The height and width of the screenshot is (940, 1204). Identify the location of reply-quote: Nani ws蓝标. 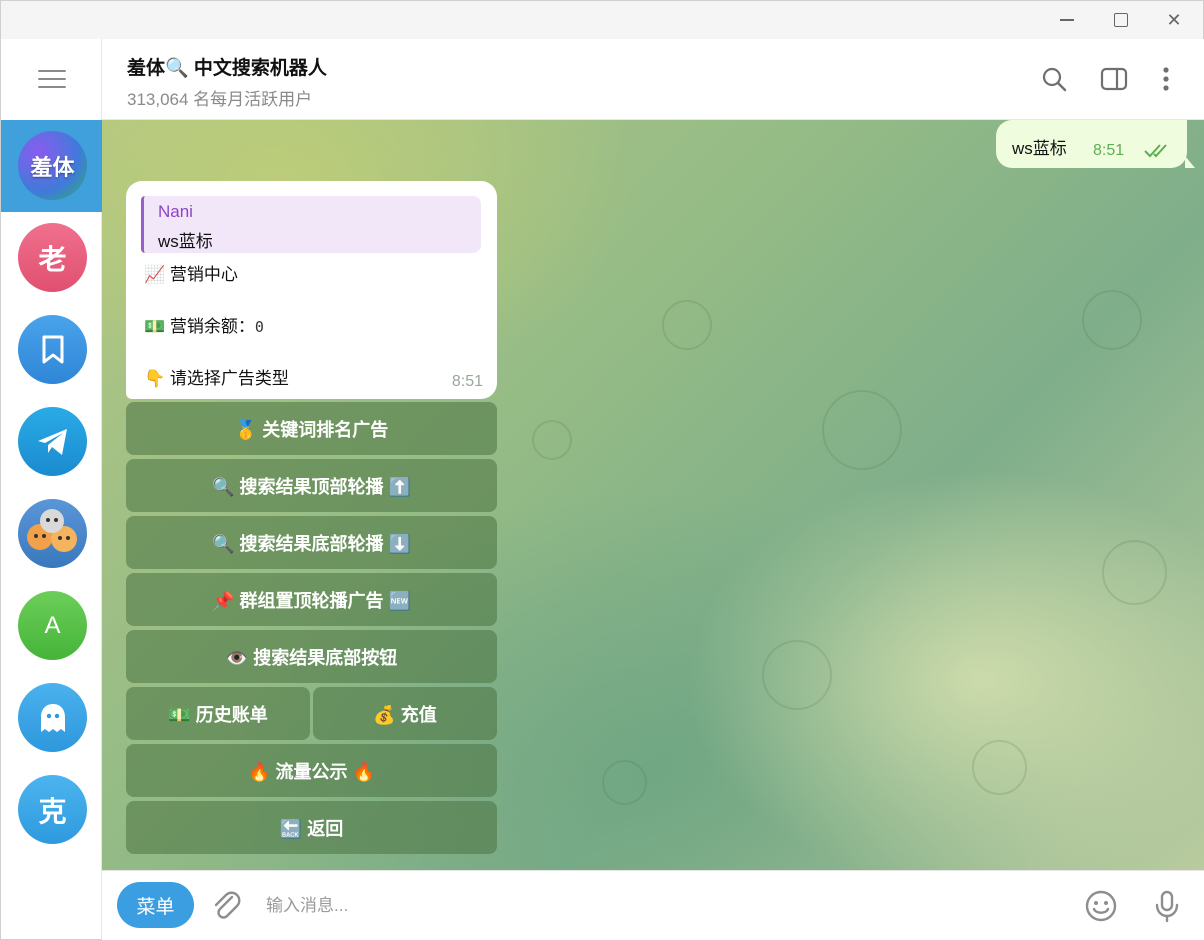
(311, 224).